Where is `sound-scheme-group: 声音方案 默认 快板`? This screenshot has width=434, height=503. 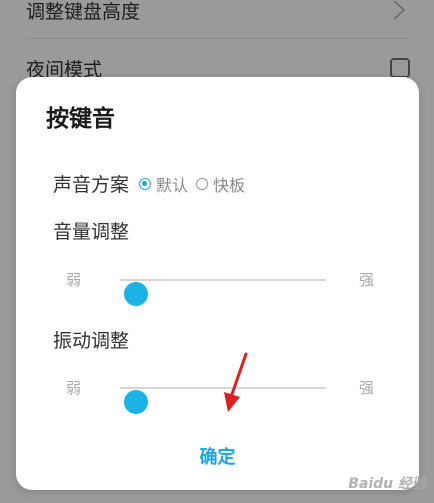 sound-scheme-group: 声音方案 默认 快板 is located at coordinates (153, 183).